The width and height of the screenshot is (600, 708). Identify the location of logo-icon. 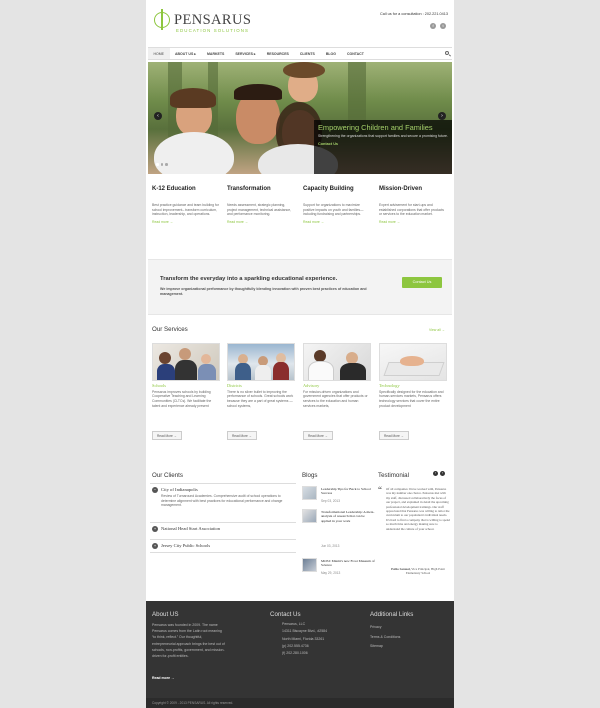
(162, 19).